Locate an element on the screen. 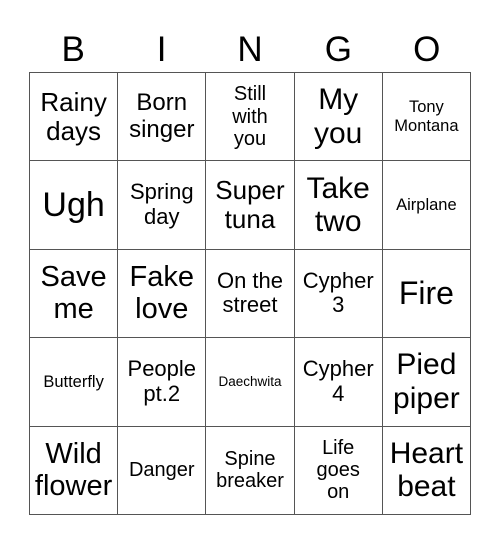 Image resolution: width=500 pixels, height=544 pixels. bingo-cell: Cypher 3 is located at coordinates (338, 294).